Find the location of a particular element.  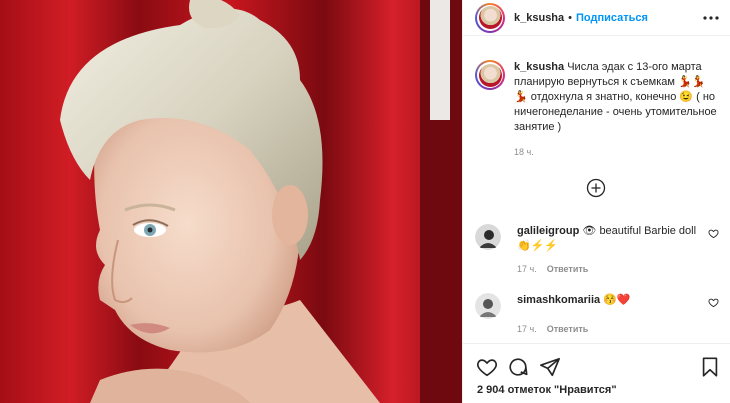

wink-emoji: 😉 is located at coordinates (686, 97).